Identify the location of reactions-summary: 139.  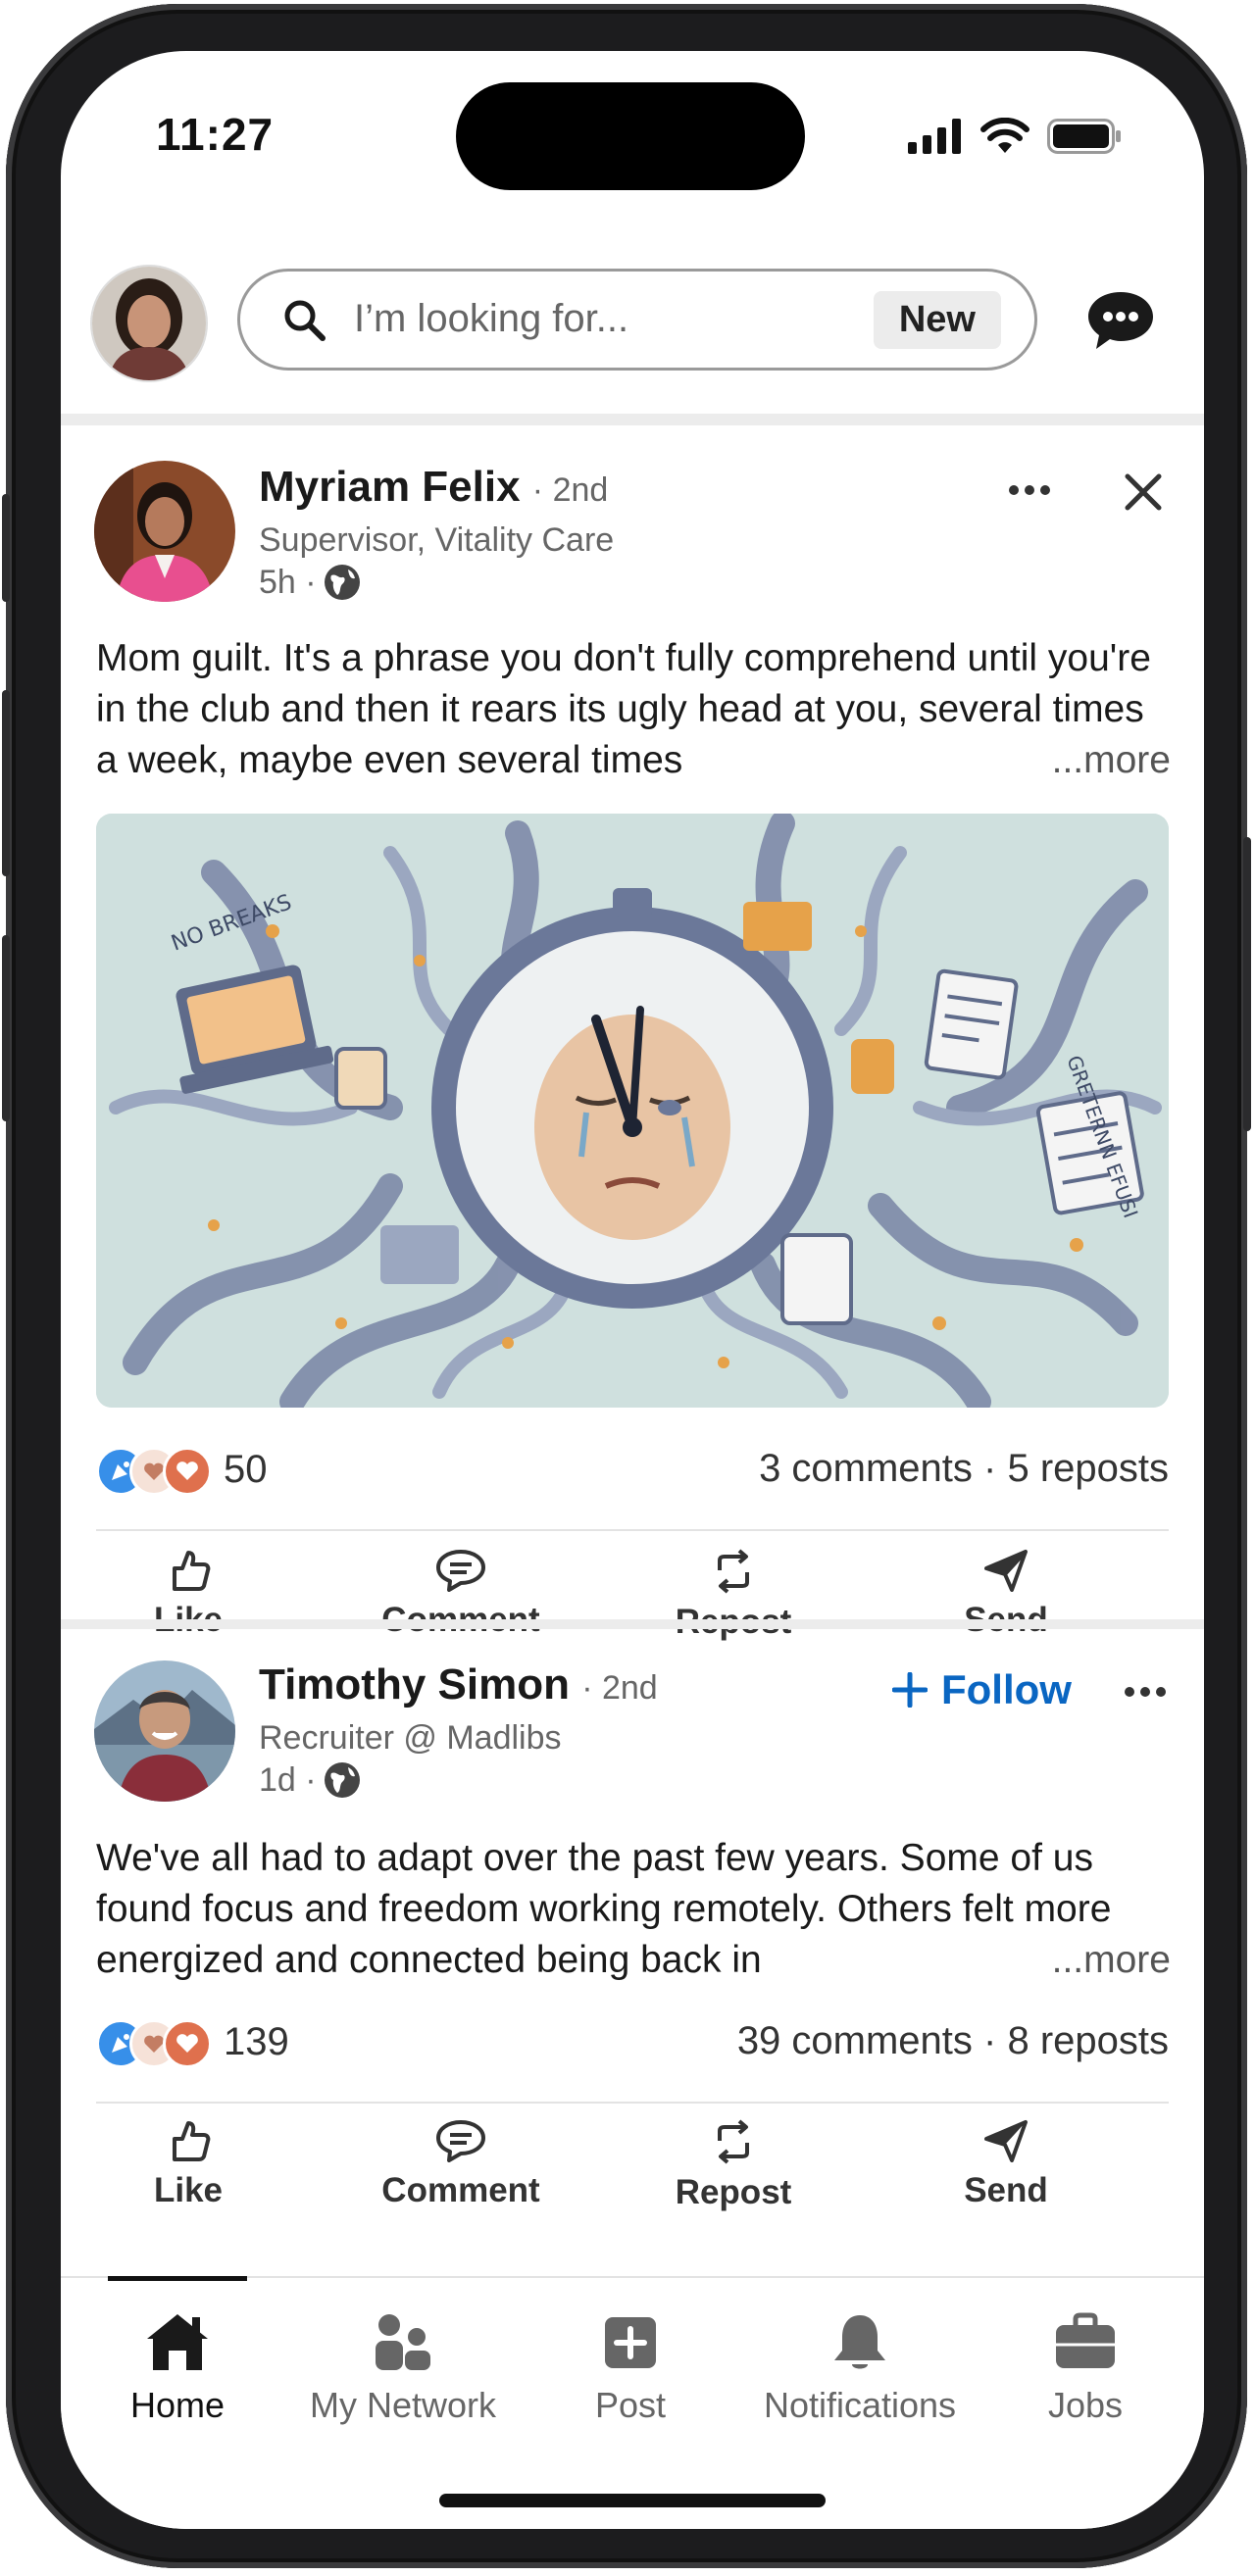
(192, 2042).